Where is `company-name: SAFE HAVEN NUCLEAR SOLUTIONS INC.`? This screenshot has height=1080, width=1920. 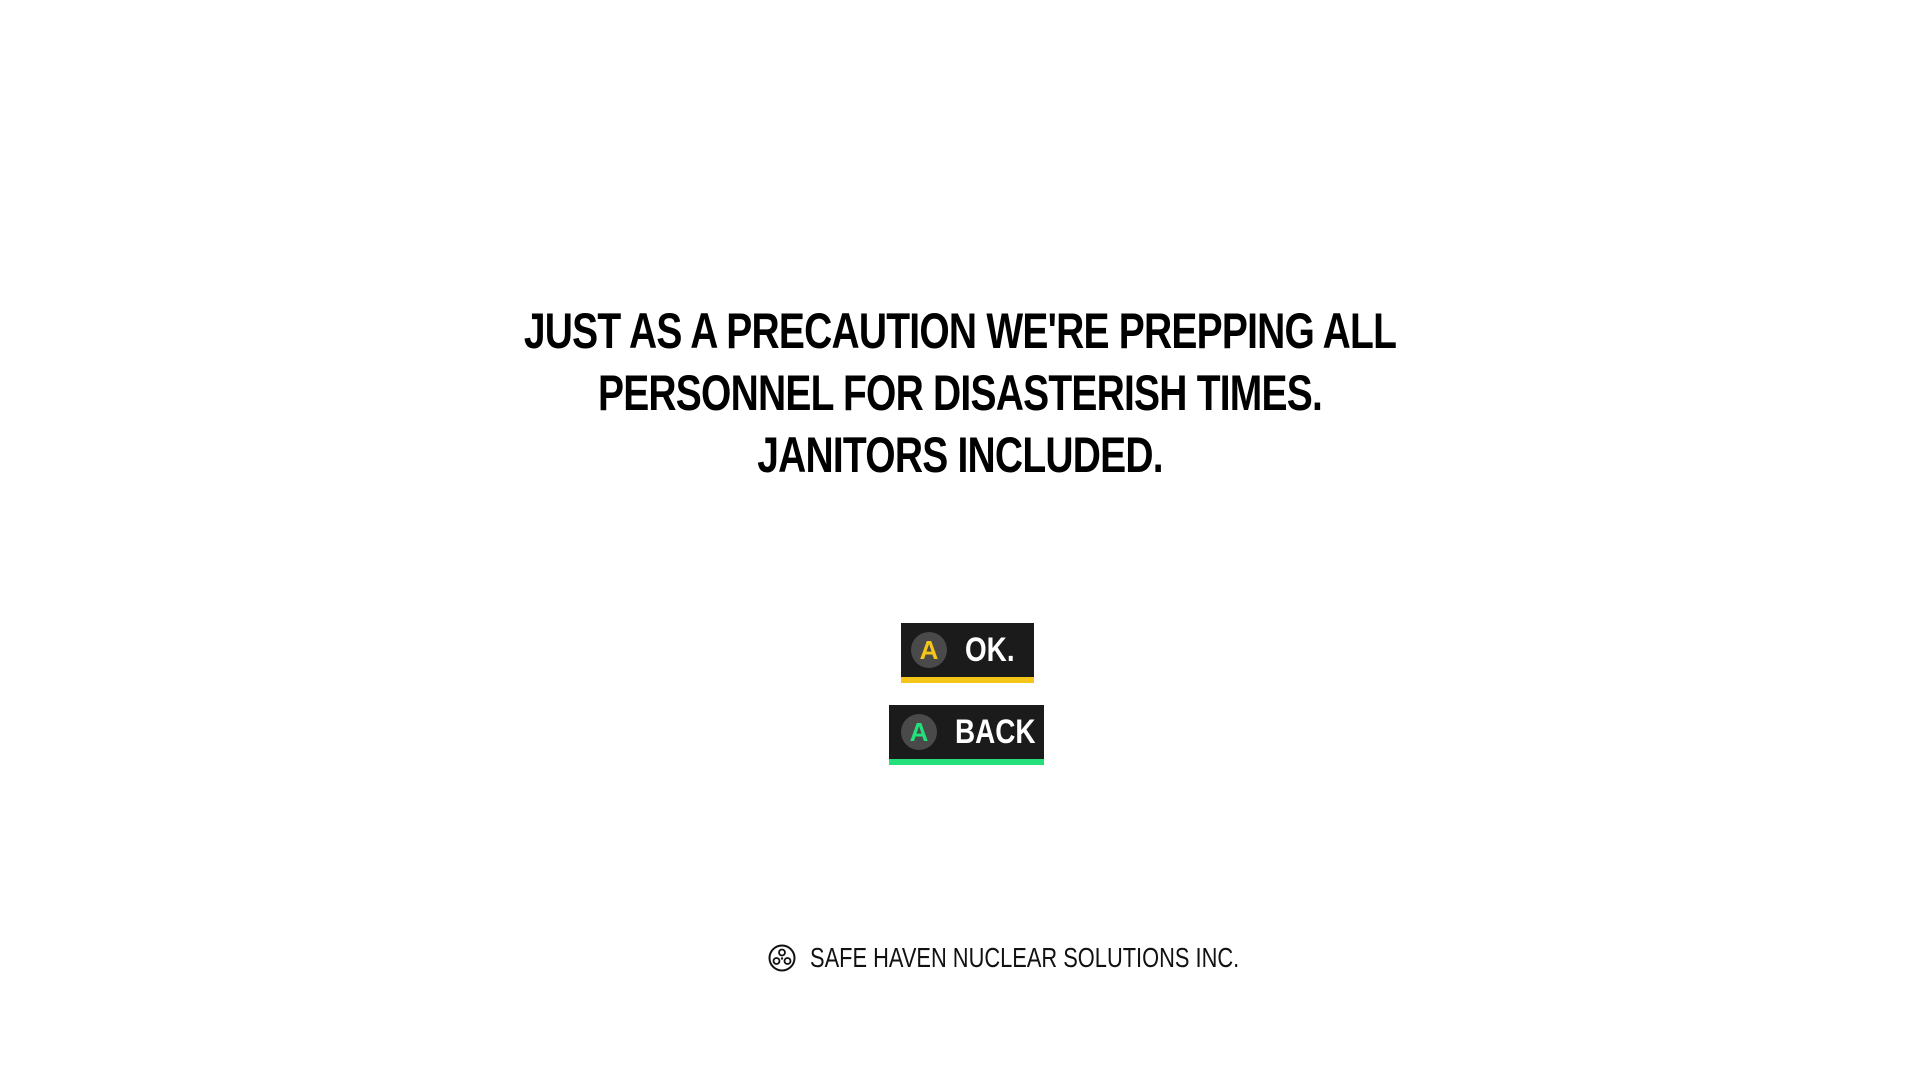 company-name: SAFE HAVEN NUCLEAR SOLUTIONS INC. is located at coordinates (1025, 957).